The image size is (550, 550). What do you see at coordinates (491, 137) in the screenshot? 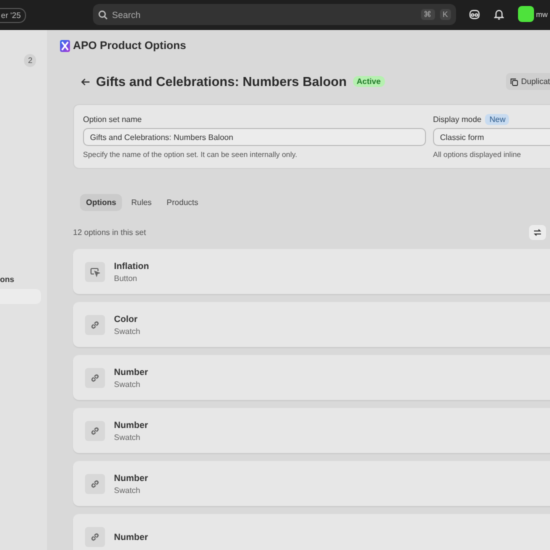
I see `display-mode-field: Classic form` at bounding box center [491, 137].